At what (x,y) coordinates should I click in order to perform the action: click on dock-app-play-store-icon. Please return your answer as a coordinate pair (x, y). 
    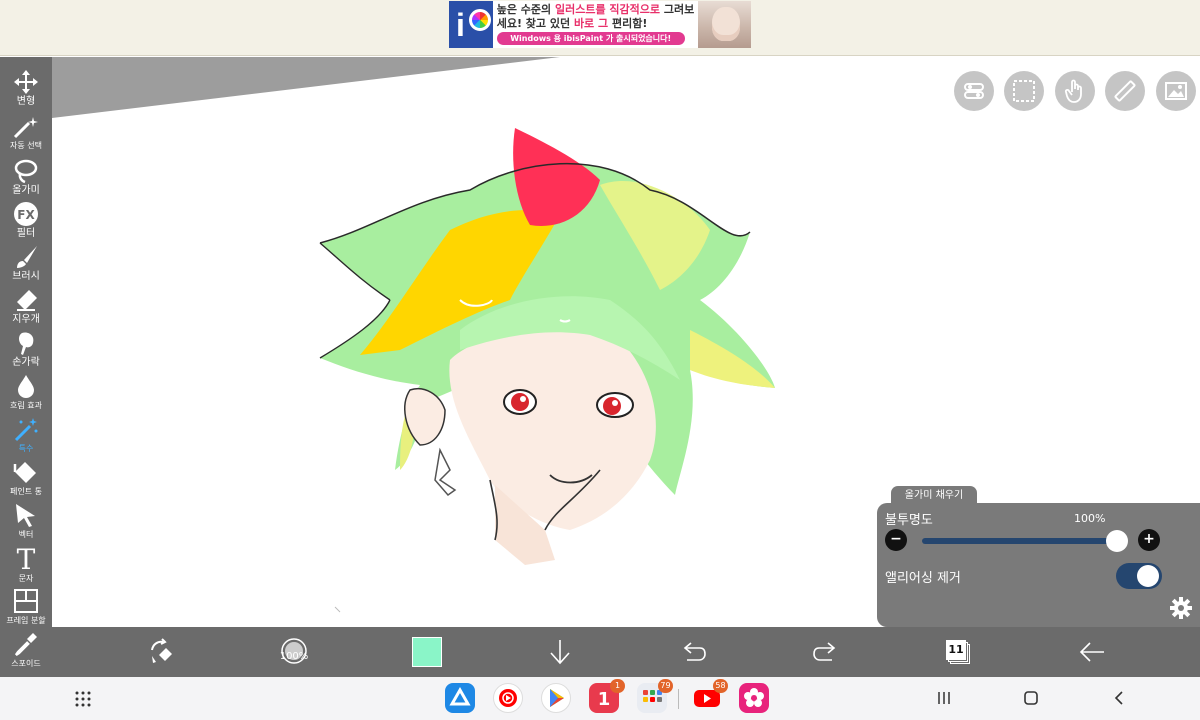
    Looking at the image, I should click on (556, 698).